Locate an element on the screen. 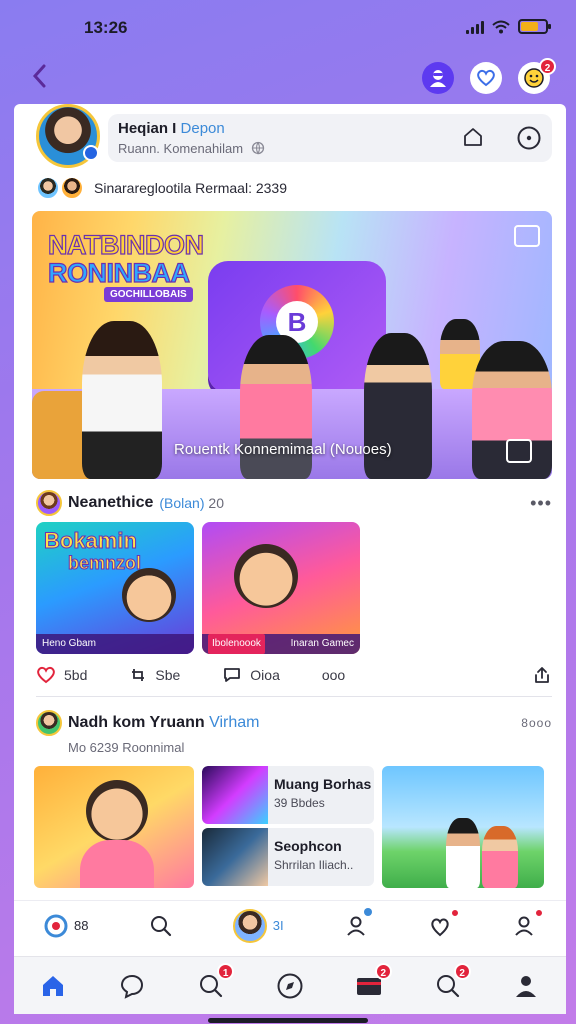  tab-friends is located at coordinates (358, 922).